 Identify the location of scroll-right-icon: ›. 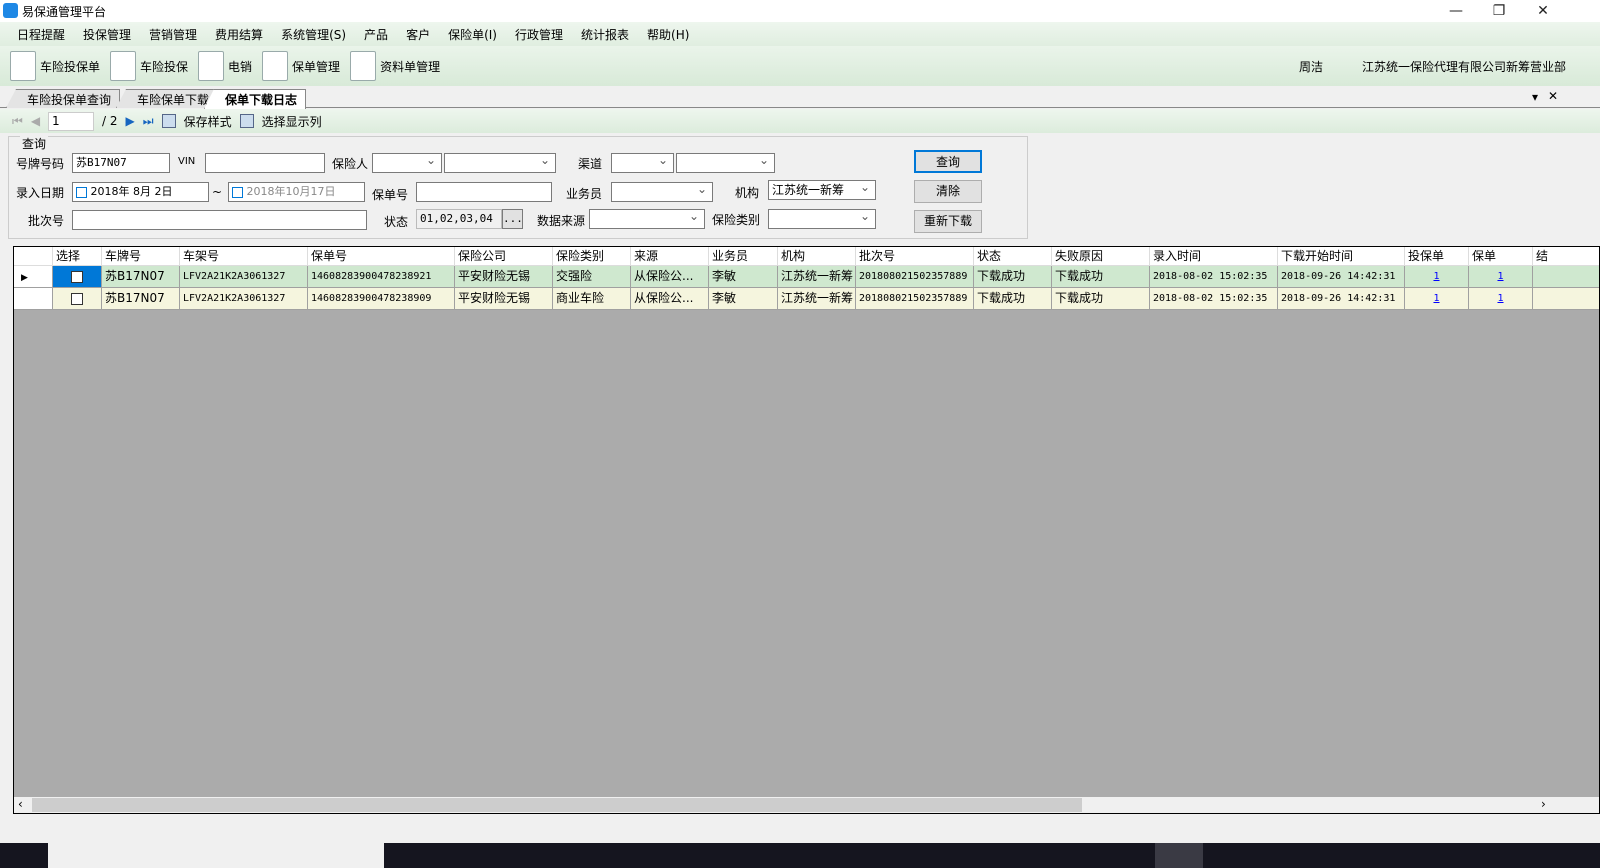
(1543, 804).